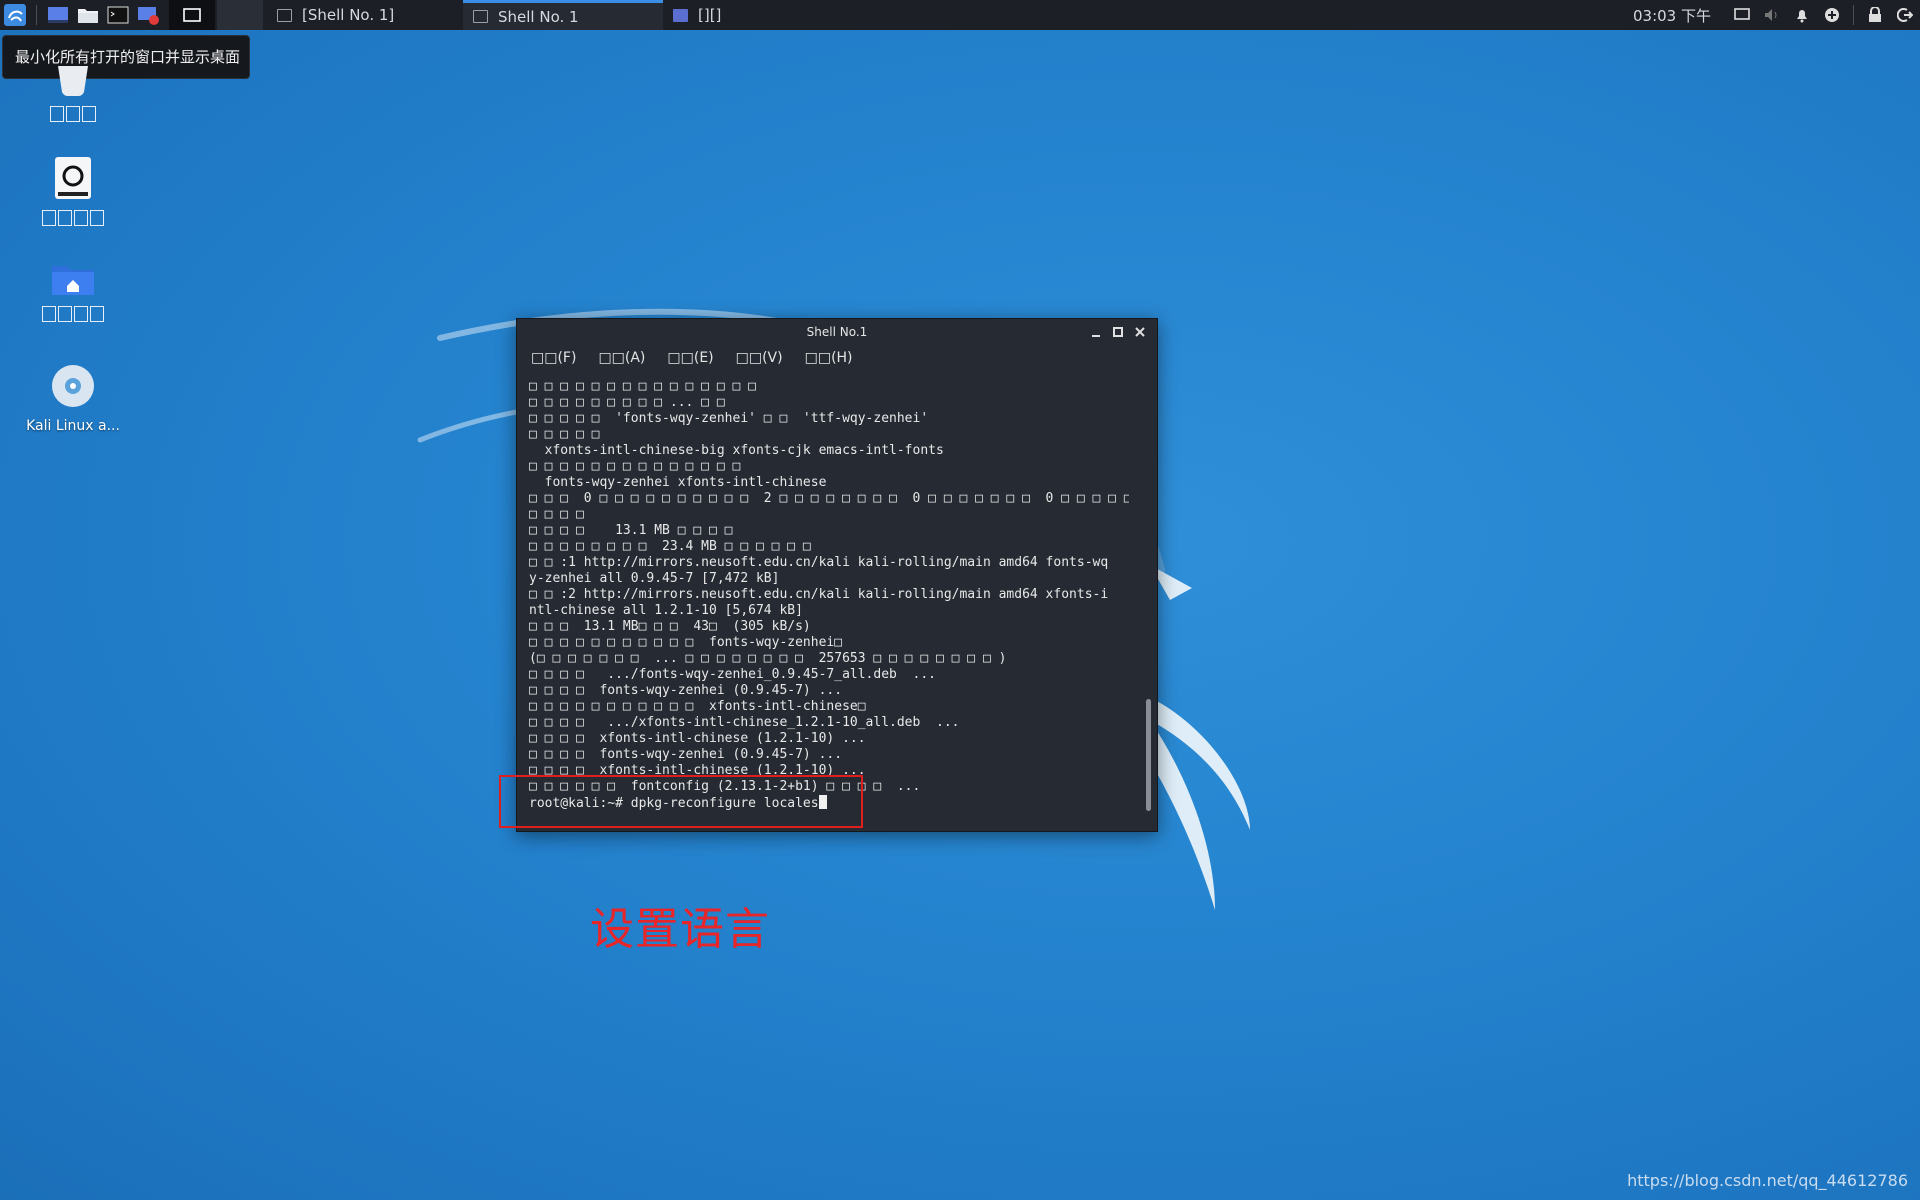  Describe the element at coordinates (1096, 332) in the screenshot. I see `minimize-button` at that location.